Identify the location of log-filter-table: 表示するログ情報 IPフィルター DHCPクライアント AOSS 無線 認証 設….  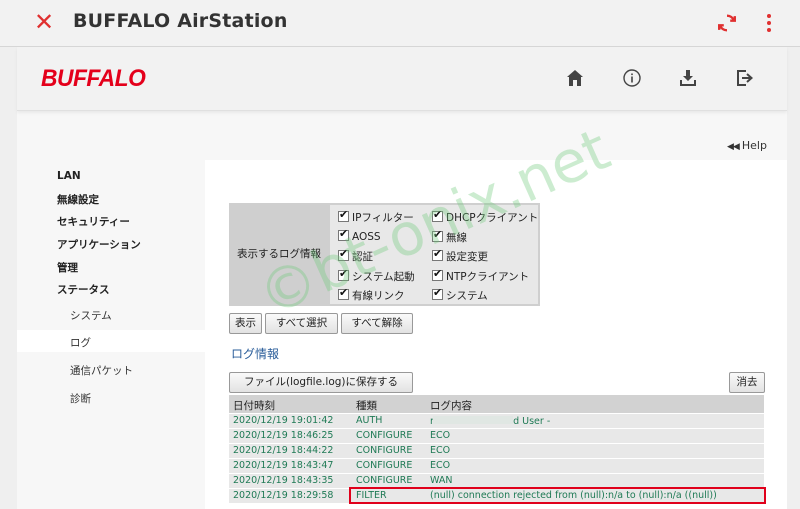
(384, 254).